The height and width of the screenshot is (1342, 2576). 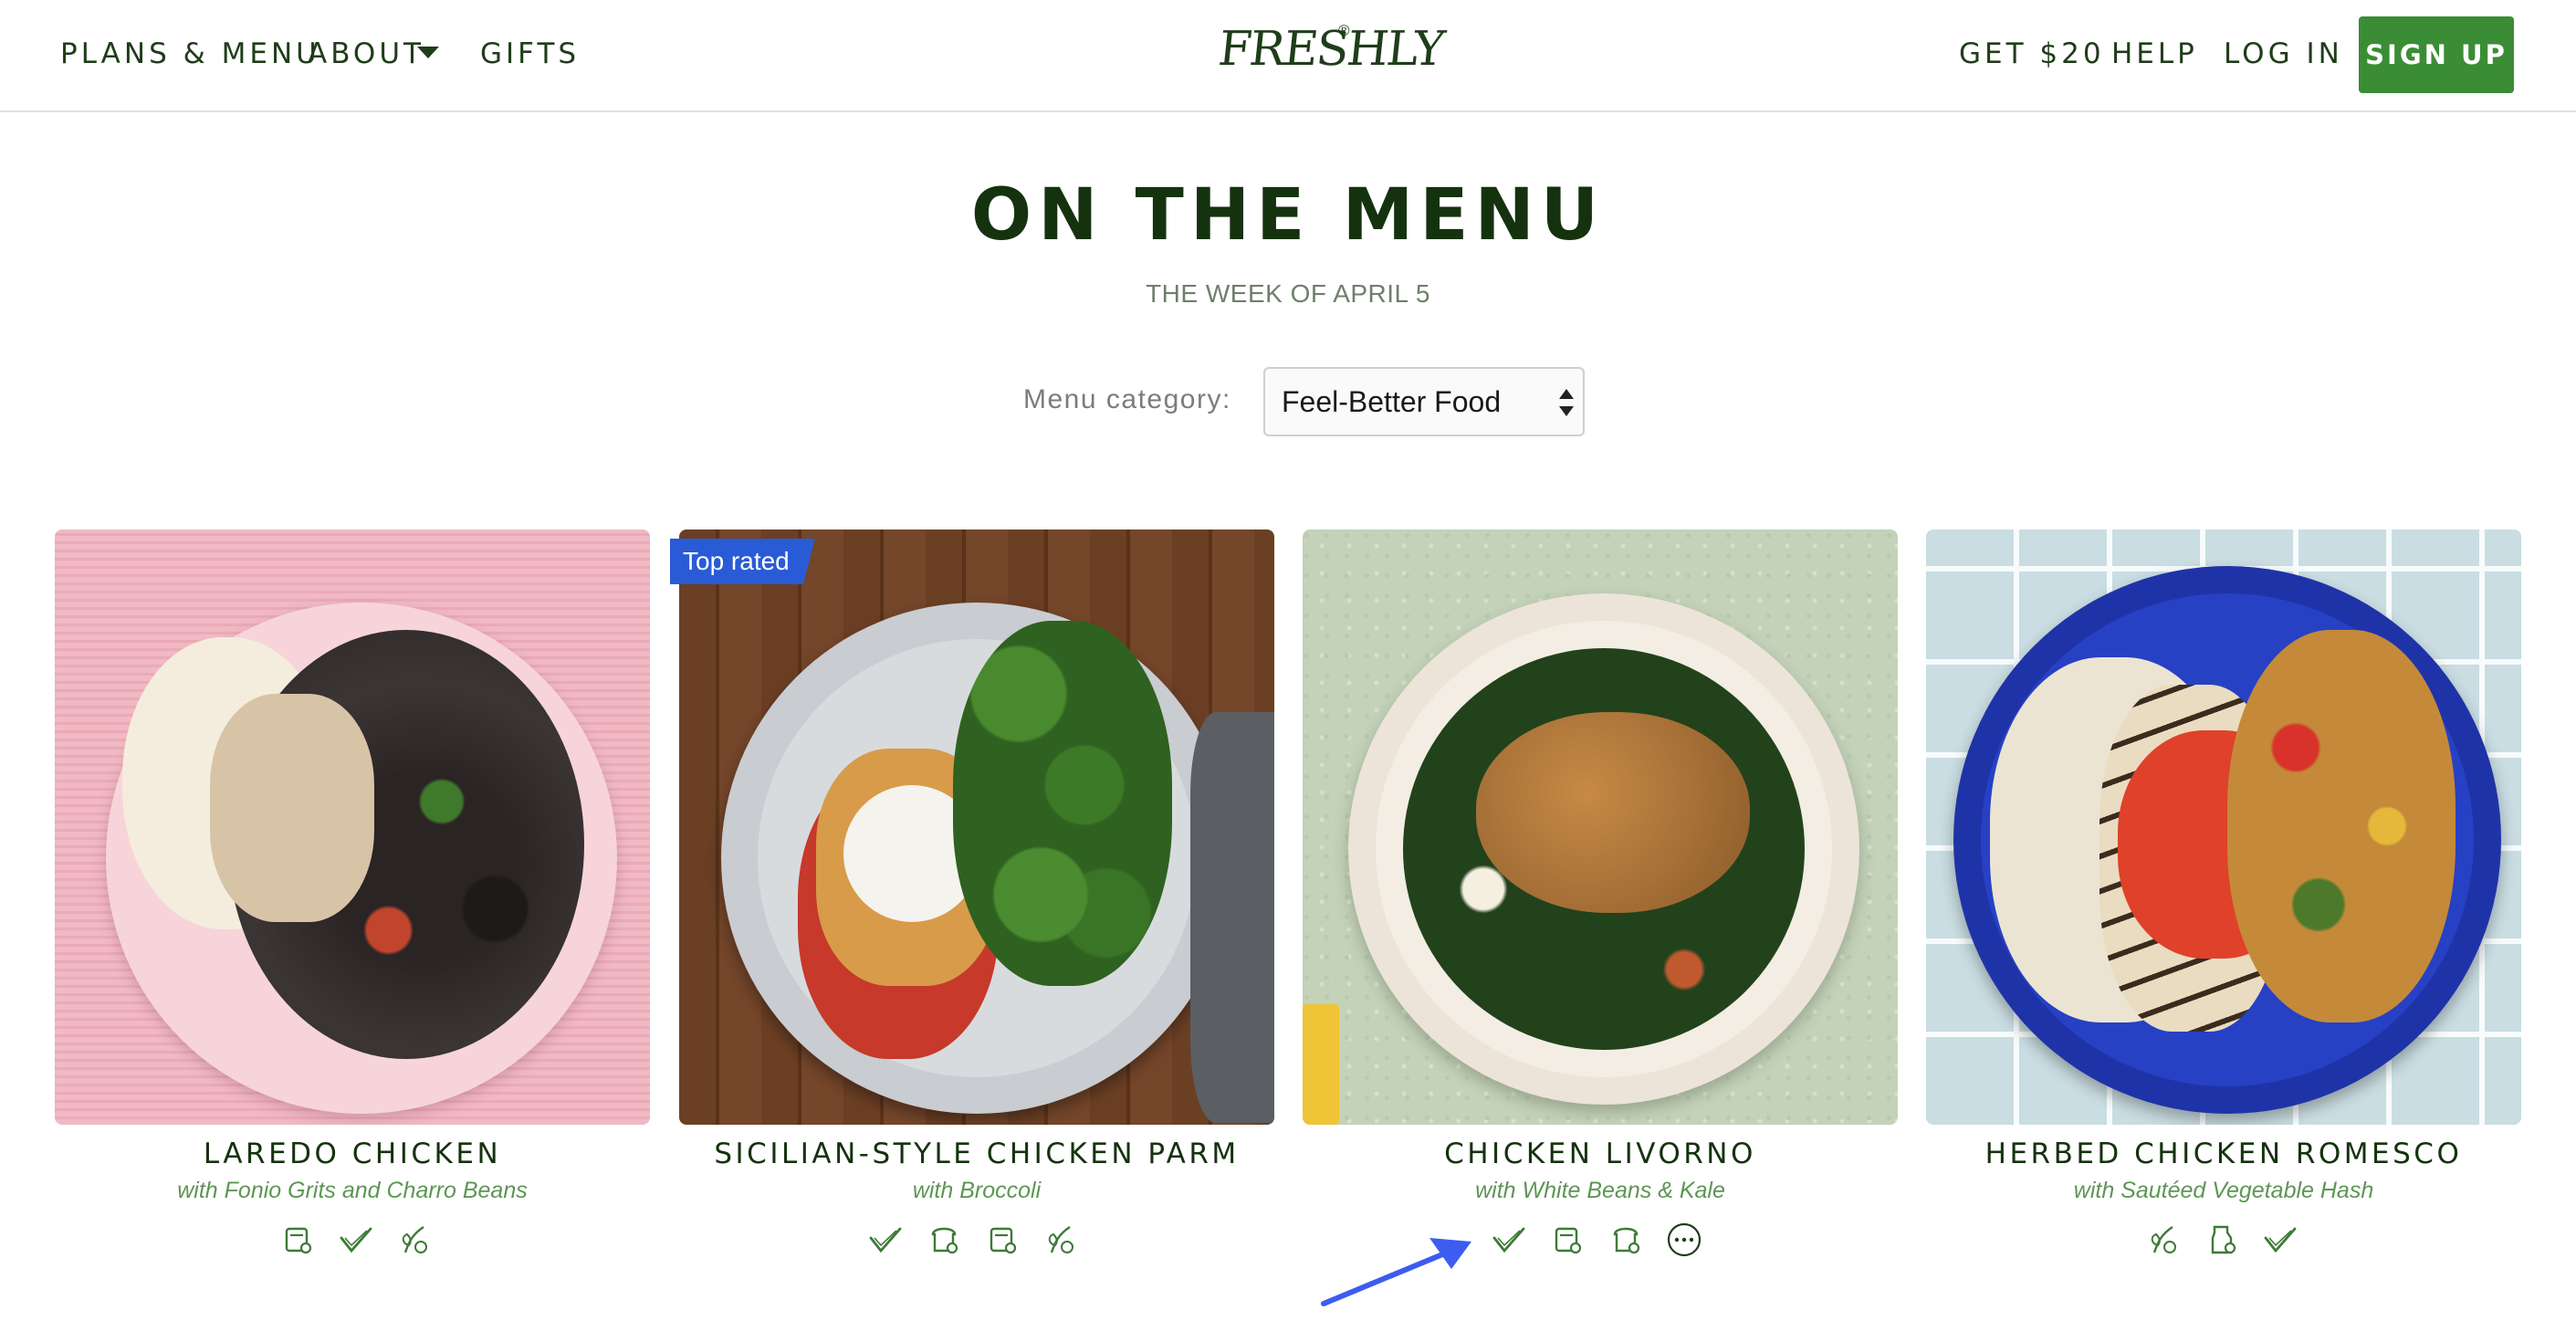 What do you see at coordinates (530, 54) in the screenshot?
I see `nav-gifts: GIFTS` at bounding box center [530, 54].